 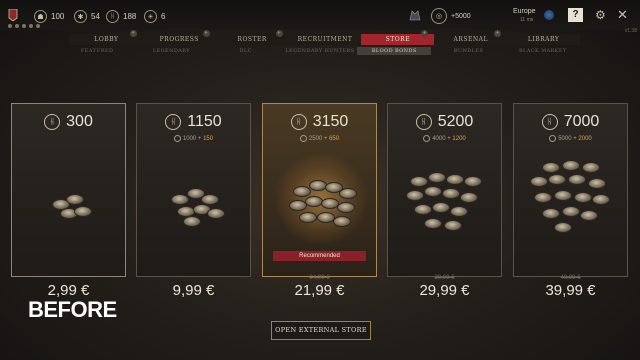 I want to click on tab-progress-label: PROGRESS, so click(x=179, y=39).